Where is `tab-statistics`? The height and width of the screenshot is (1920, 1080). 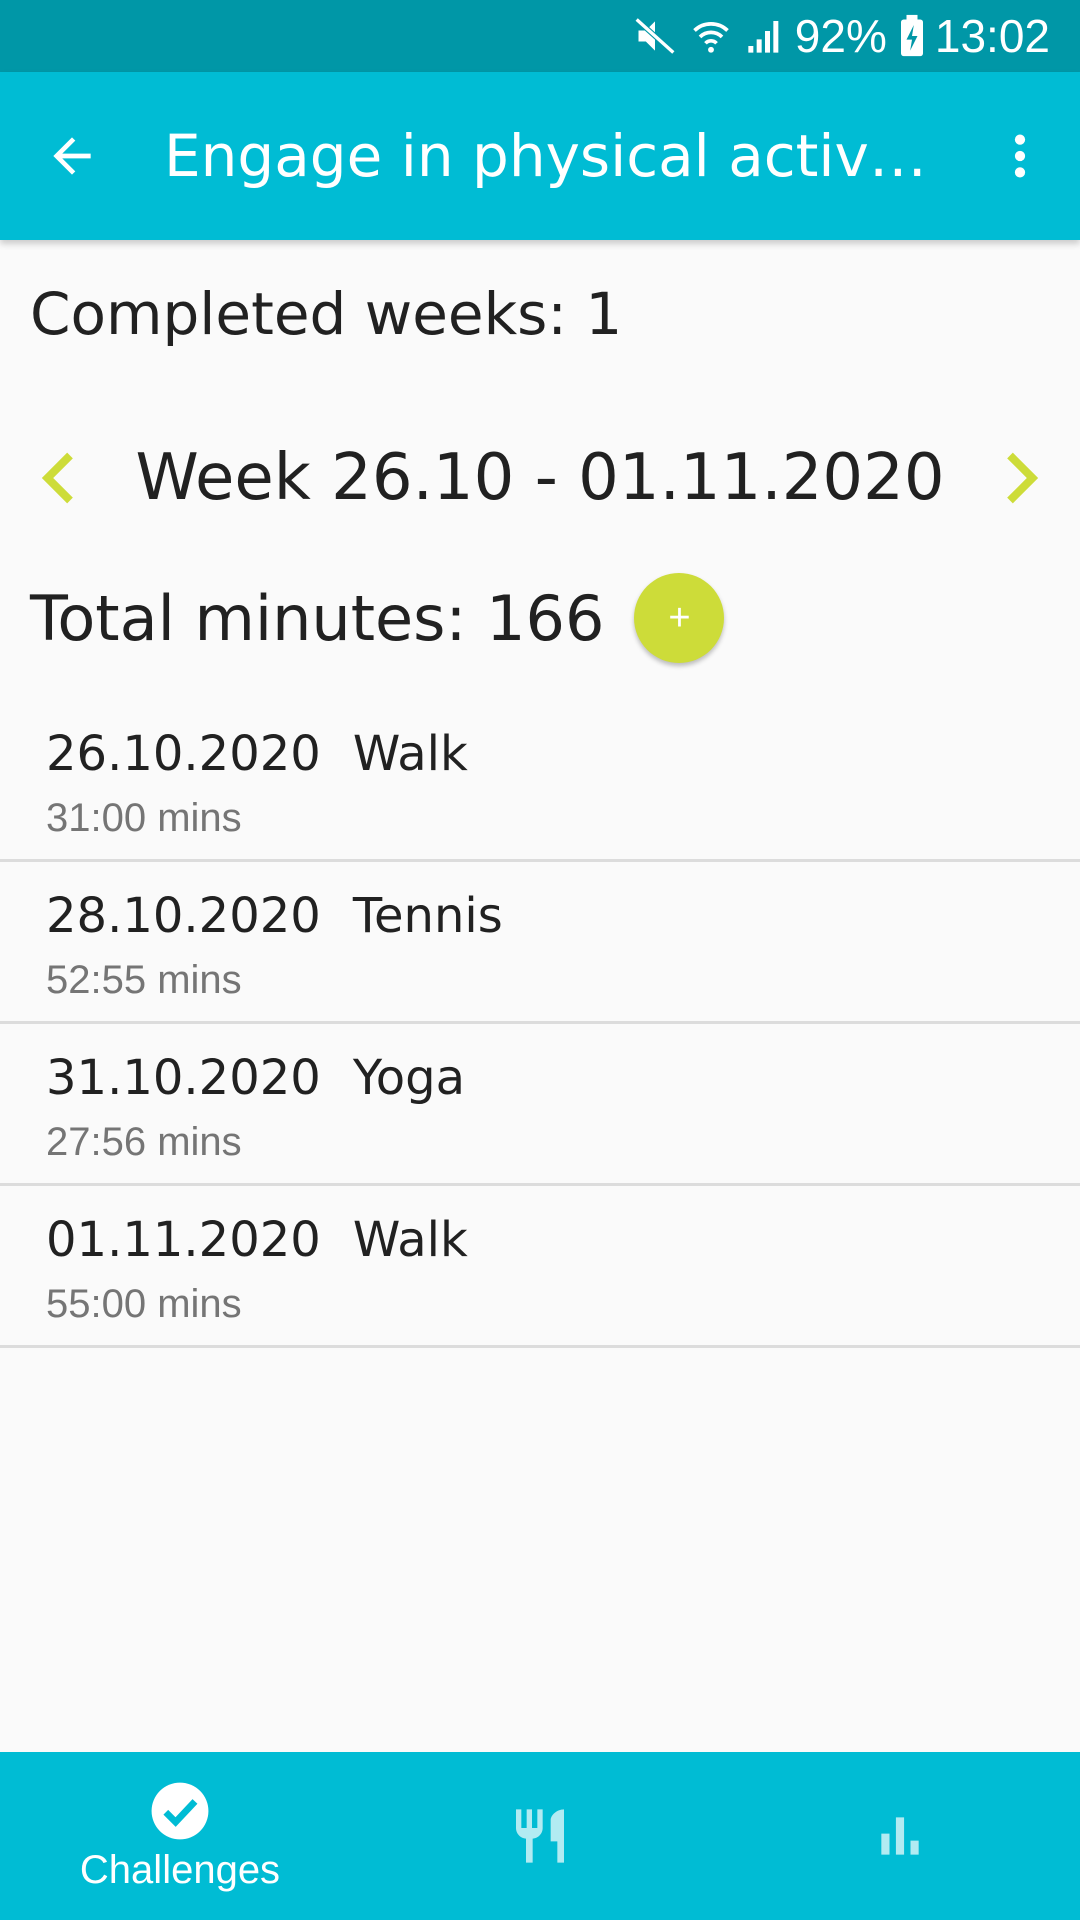 tab-statistics is located at coordinates (900, 1836).